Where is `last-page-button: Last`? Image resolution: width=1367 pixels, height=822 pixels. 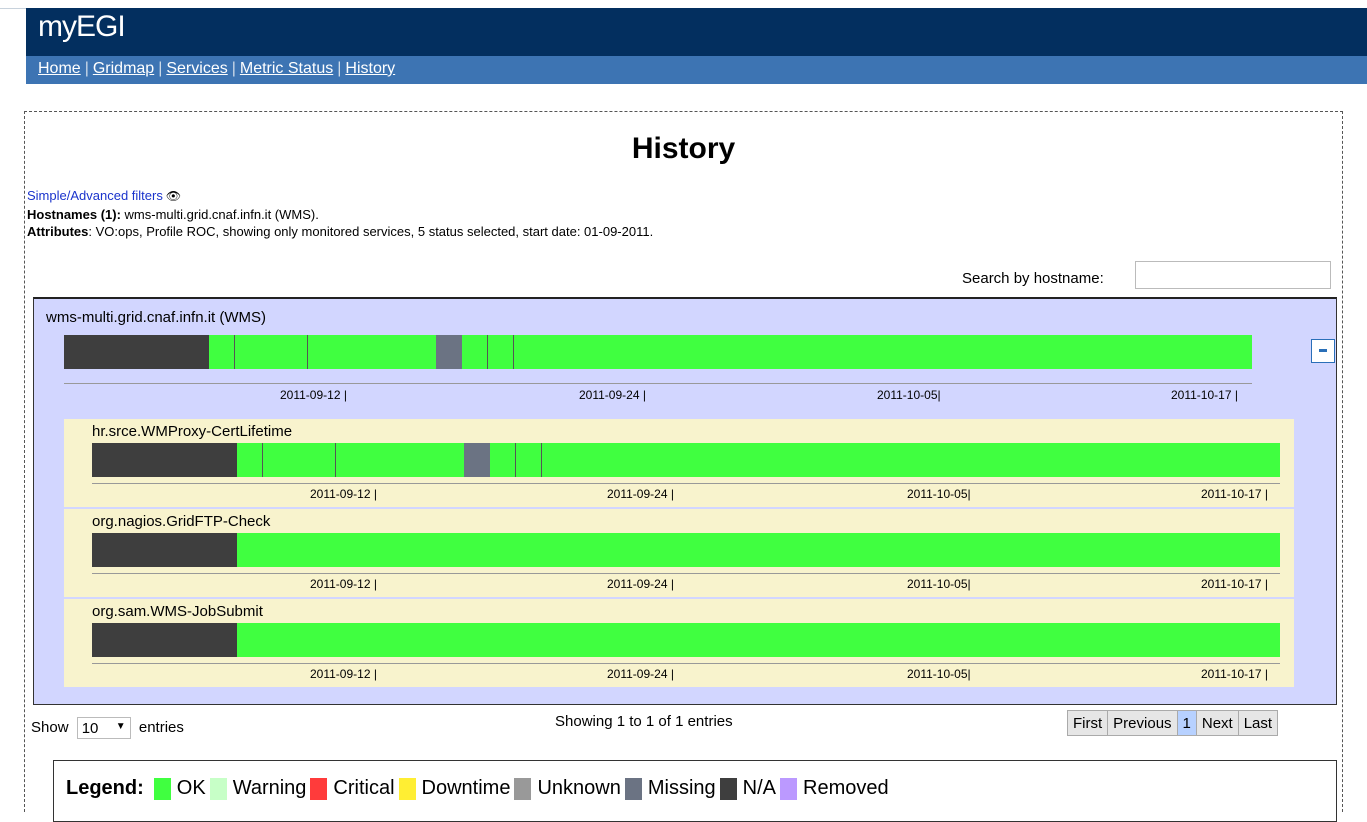
last-page-button: Last is located at coordinates (1258, 723).